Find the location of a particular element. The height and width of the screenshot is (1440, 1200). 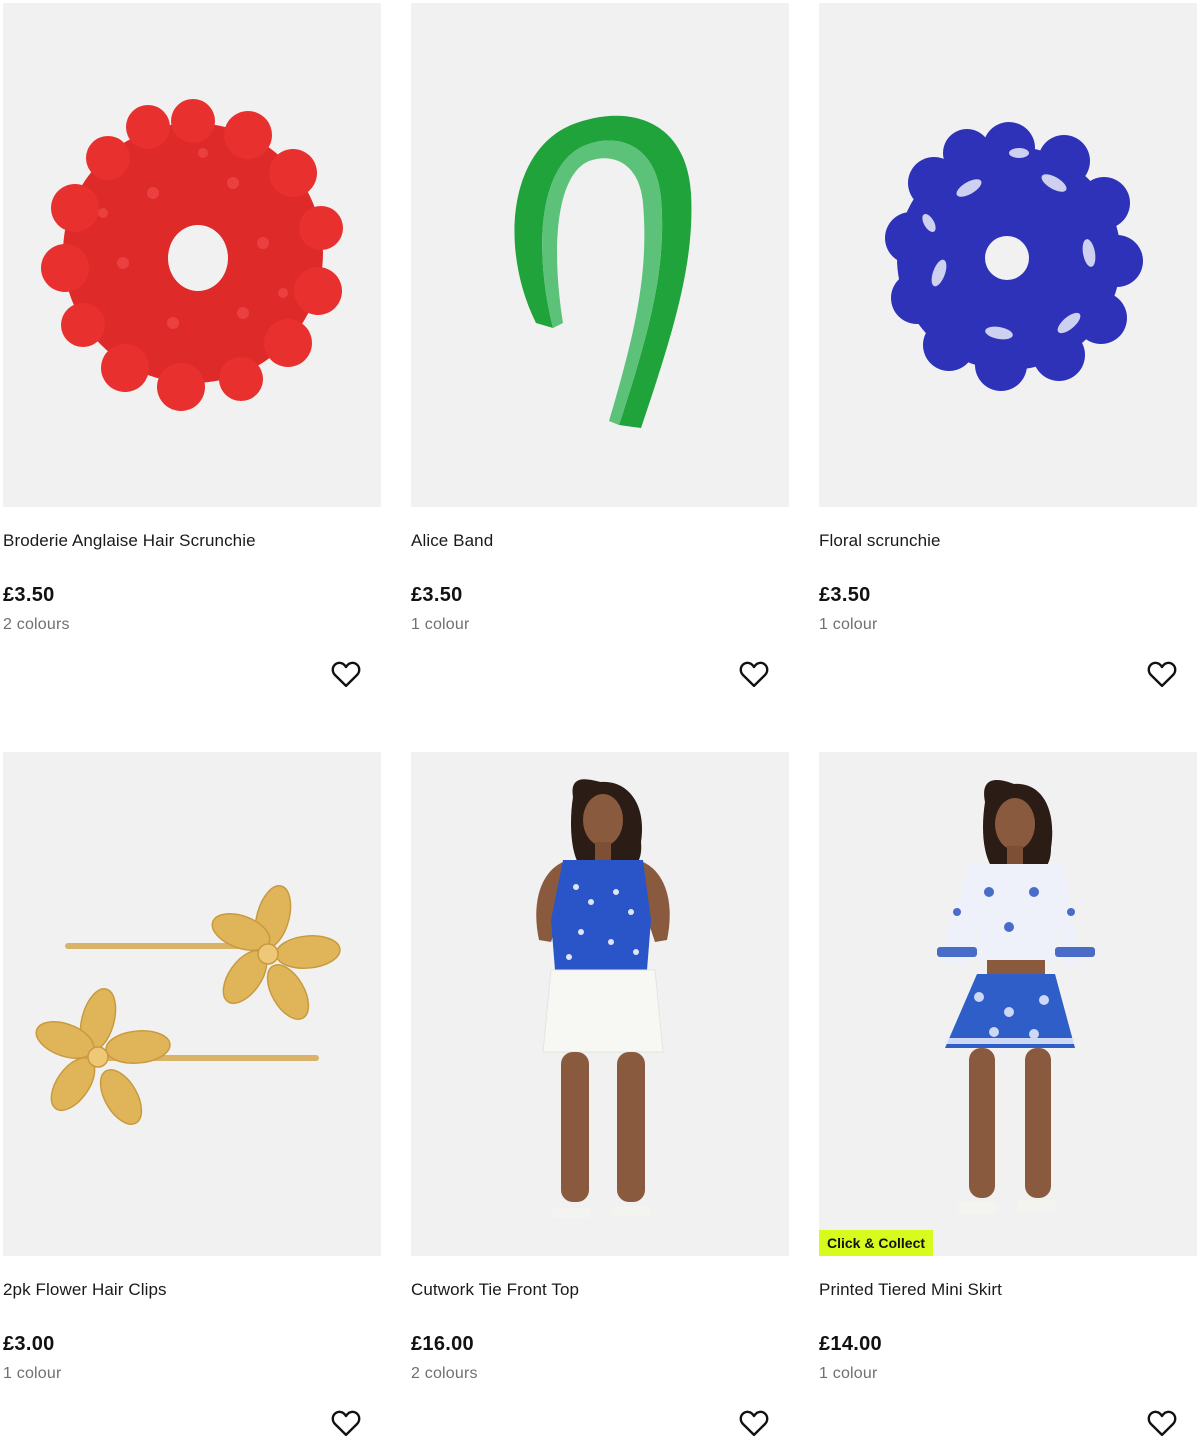

product-name: Printed Tiered Mini Skirt is located at coordinates (910, 1290).